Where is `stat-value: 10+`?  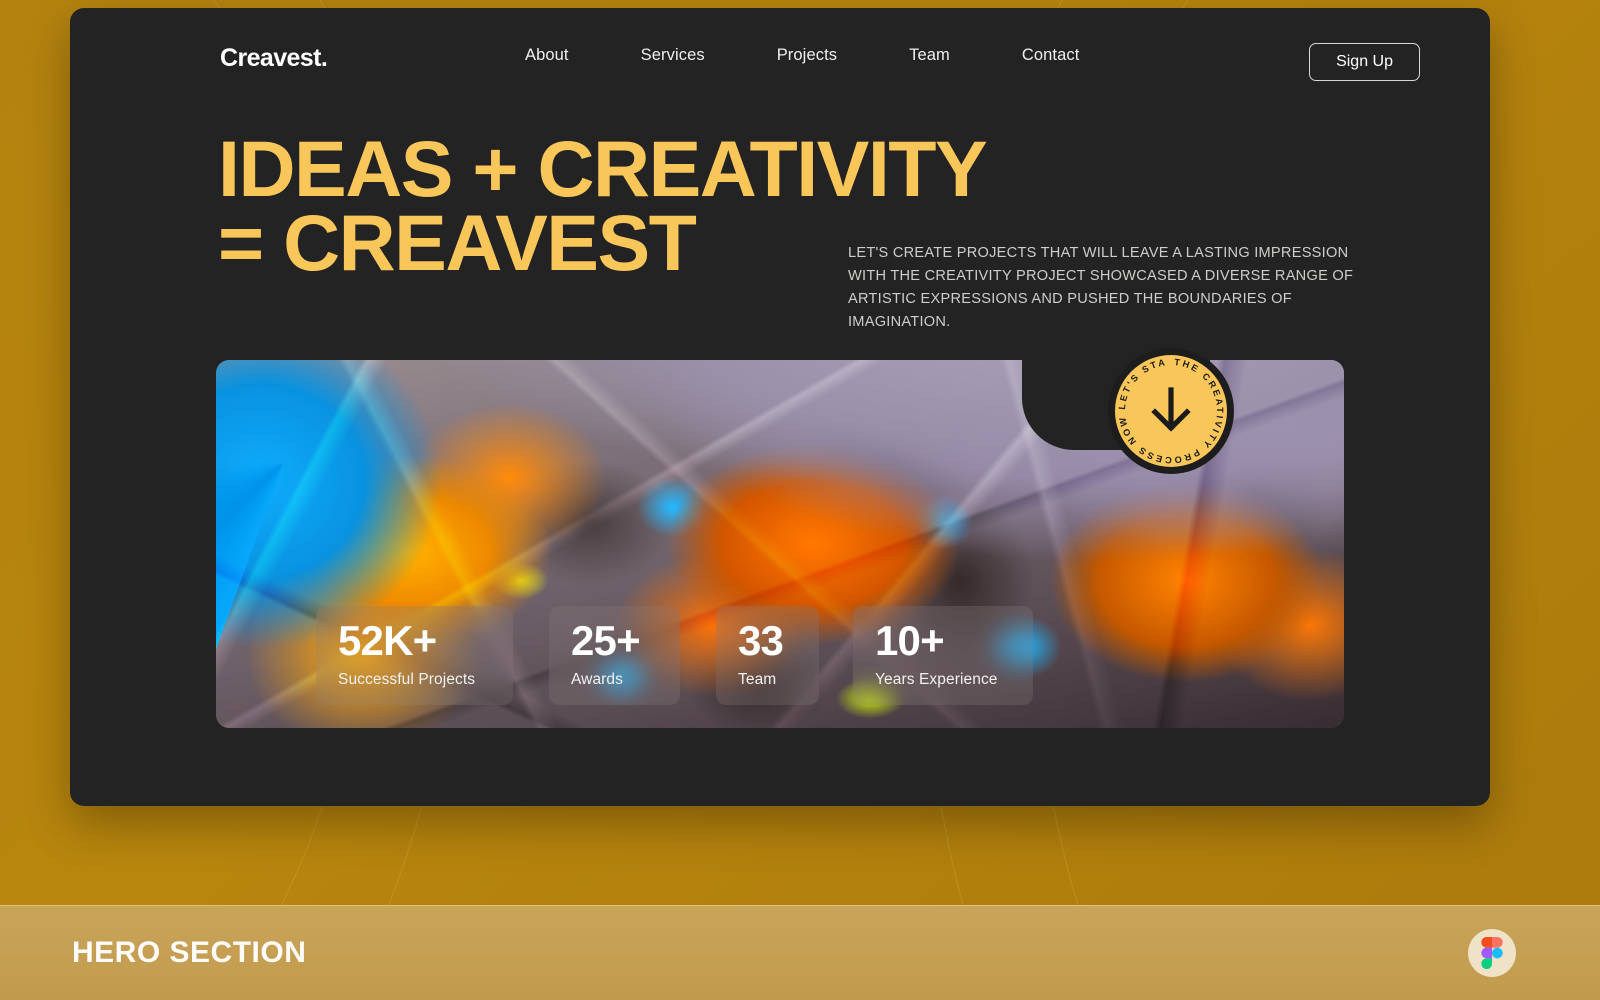 stat-value: 10+ is located at coordinates (910, 640).